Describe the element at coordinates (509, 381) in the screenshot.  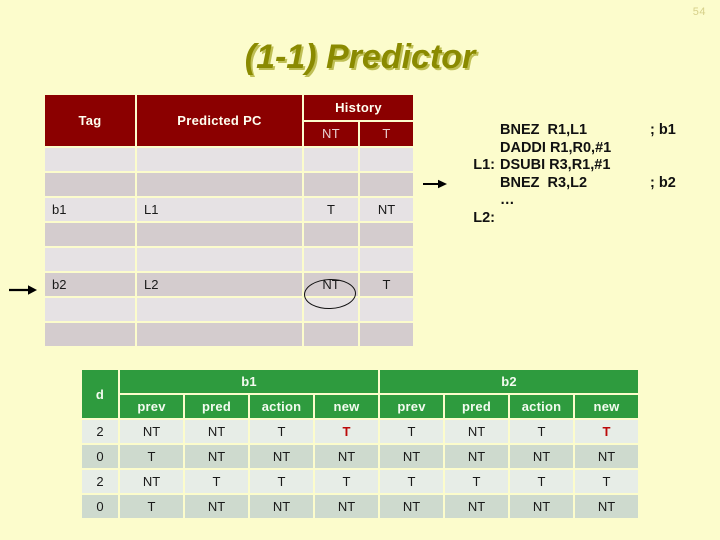
I see `trace-group-header-b2: b2` at that location.